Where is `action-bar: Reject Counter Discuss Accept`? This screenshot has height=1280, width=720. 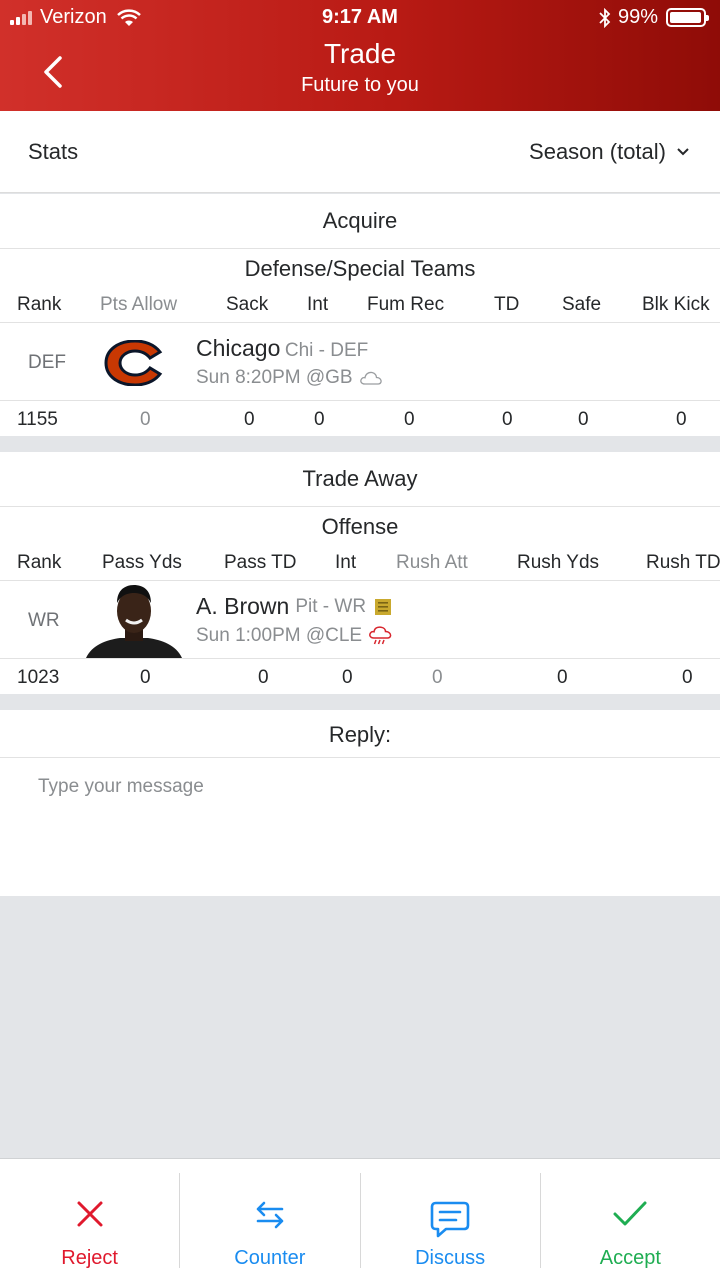
action-bar: Reject Counter Discuss Accept is located at coordinates (360, 1219).